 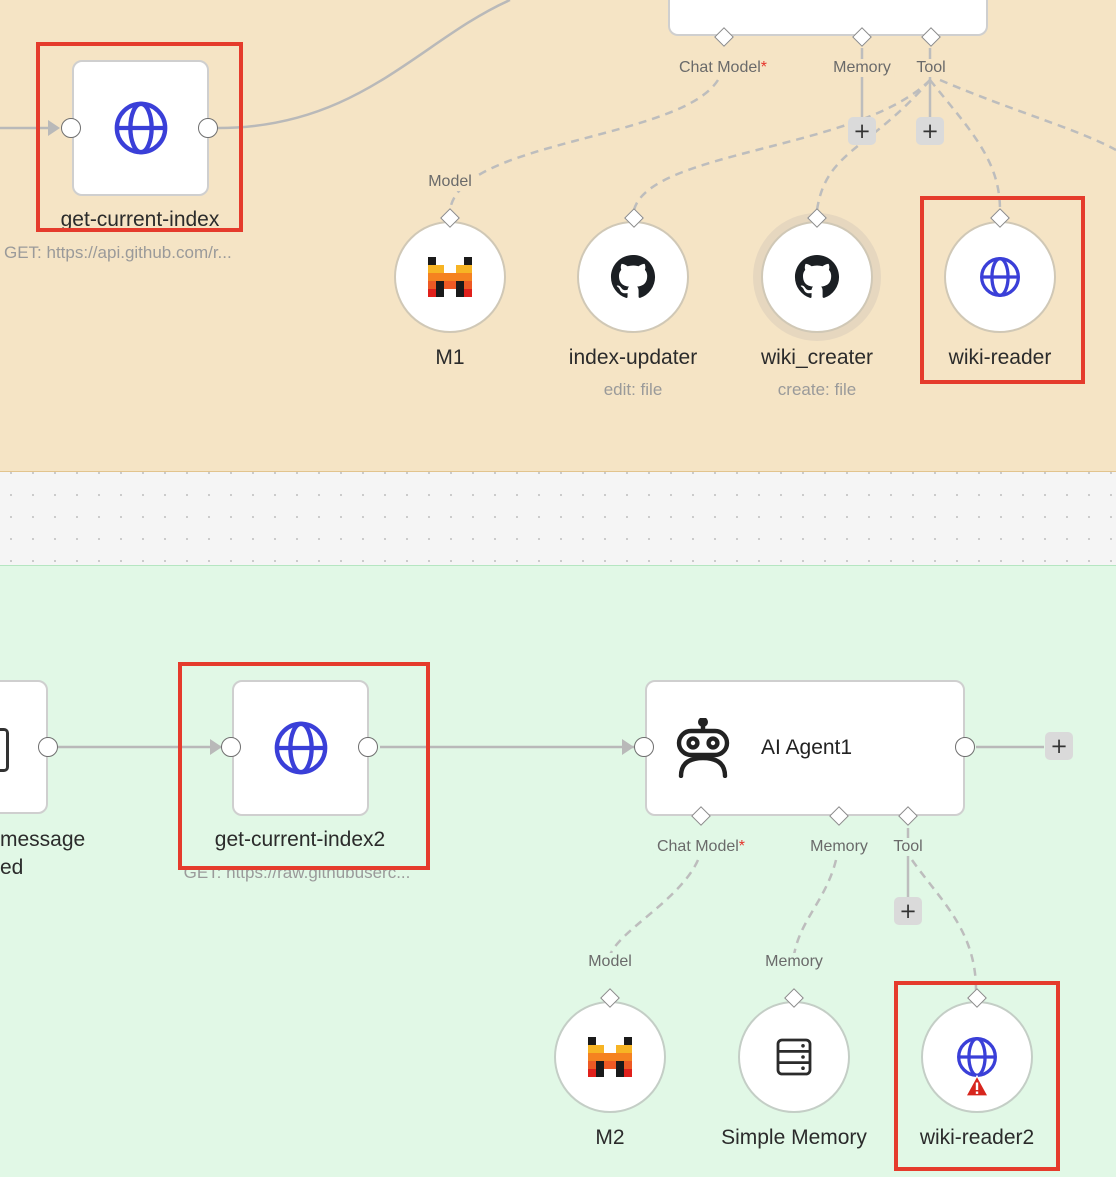 What do you see at coordinates (839, 847) in the screenshot?
I see `ai-agent1-port-label-memory: Memory` at bounding box center [839, 847].